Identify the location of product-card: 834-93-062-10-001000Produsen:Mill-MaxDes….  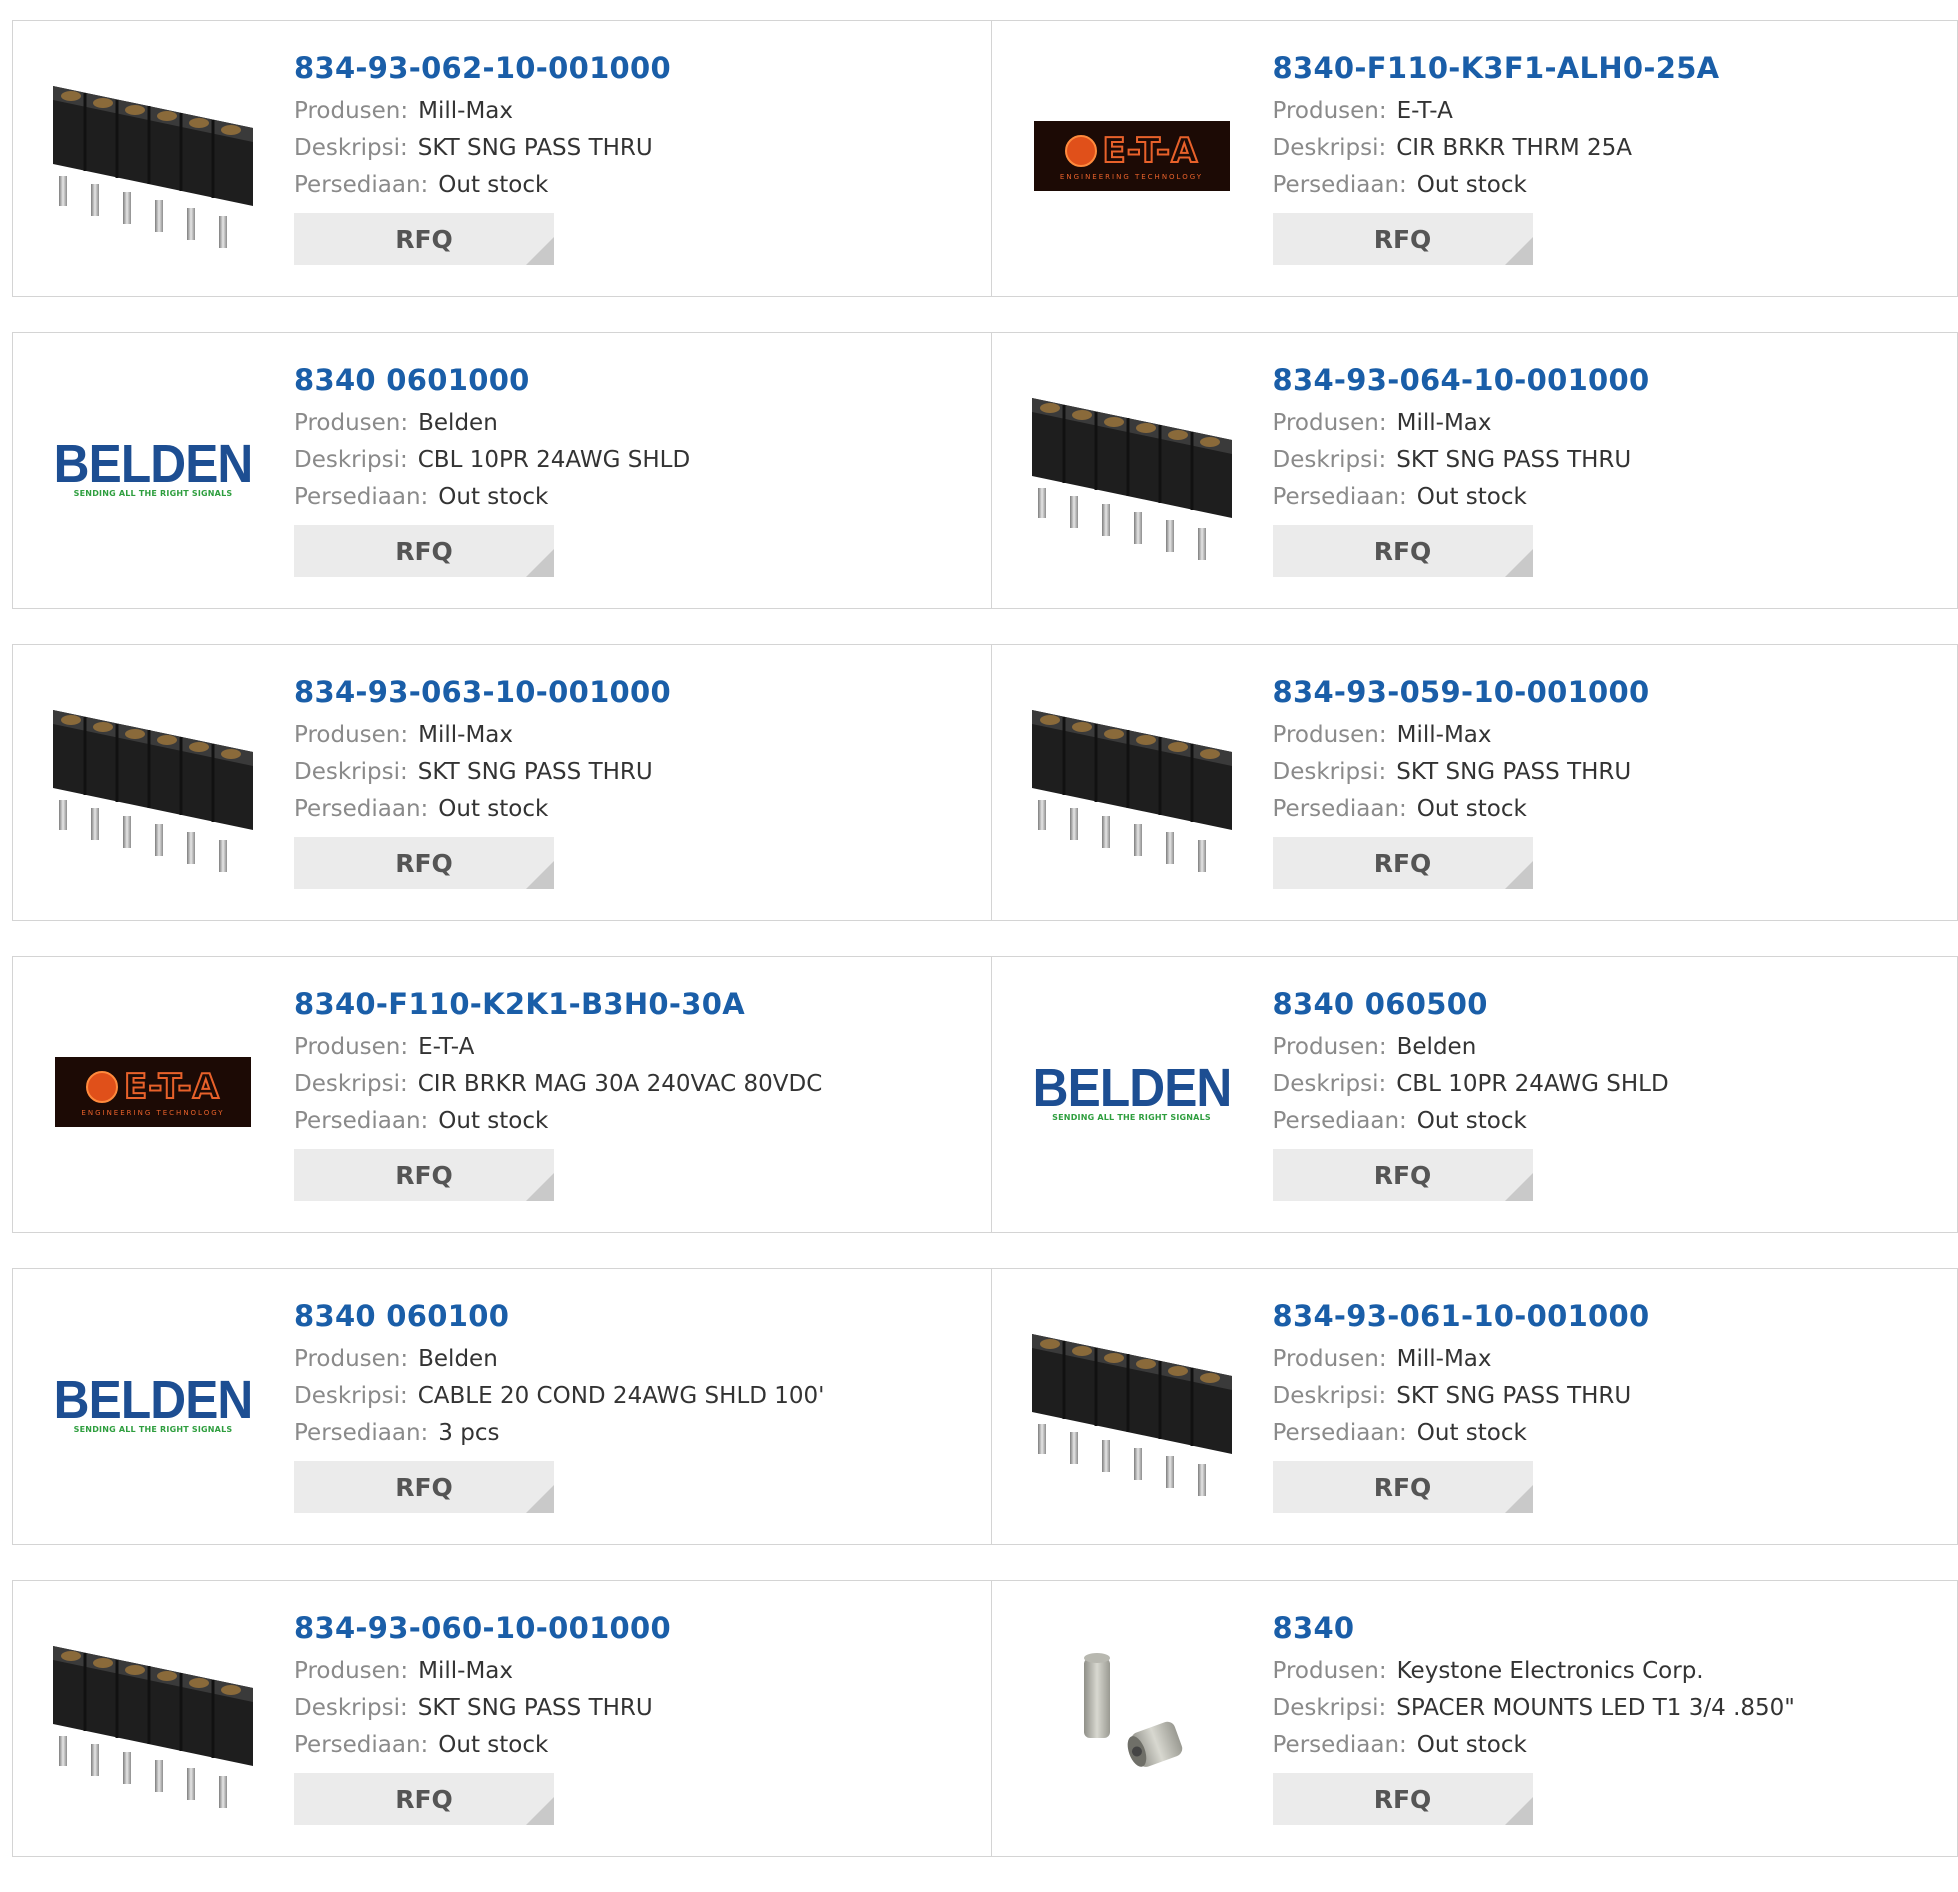
(502, 158).